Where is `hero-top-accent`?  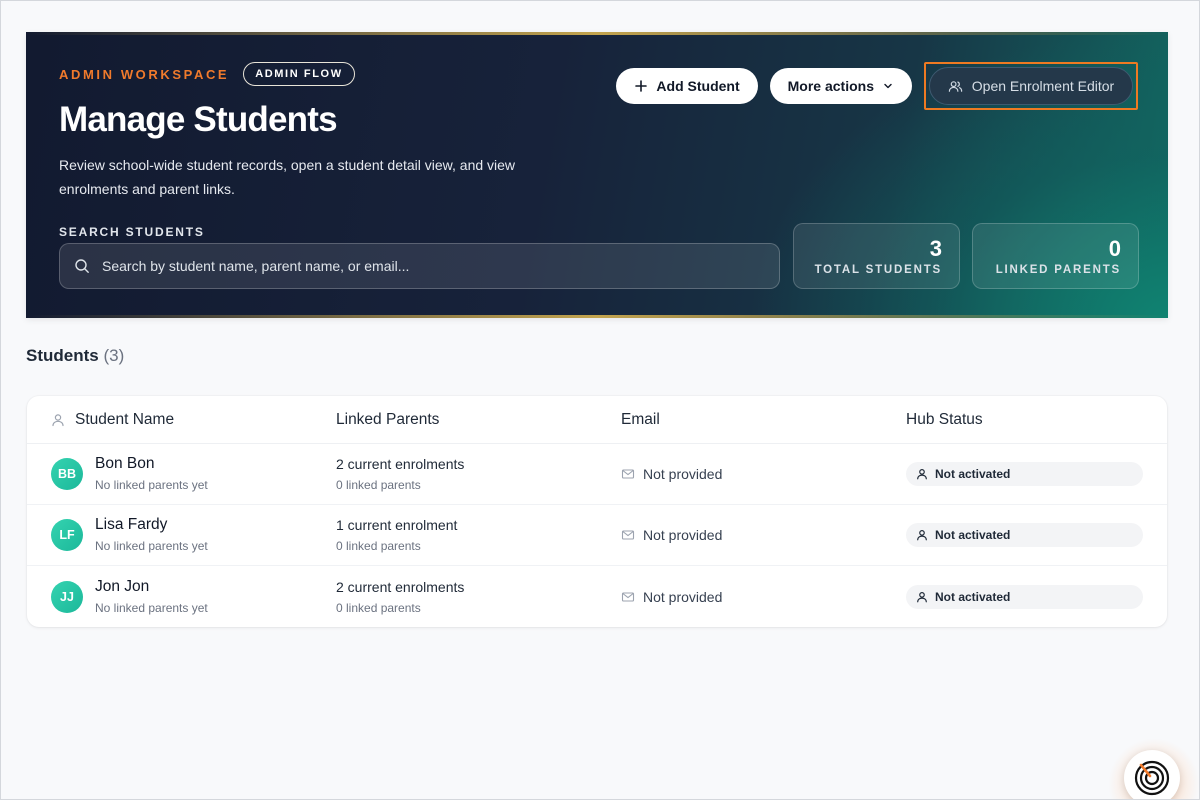 hero-top-accent is located at coordinates (597, 33).